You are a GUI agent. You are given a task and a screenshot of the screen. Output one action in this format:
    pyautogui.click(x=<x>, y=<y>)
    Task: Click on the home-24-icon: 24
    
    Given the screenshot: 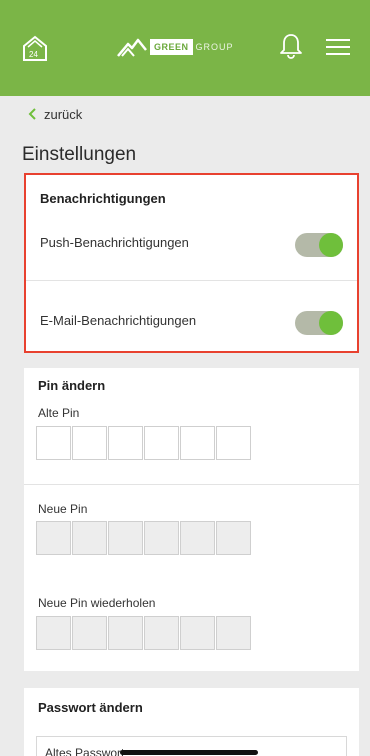 What is the action you would take?
    pyautogui.click(x=35, y=48)
    